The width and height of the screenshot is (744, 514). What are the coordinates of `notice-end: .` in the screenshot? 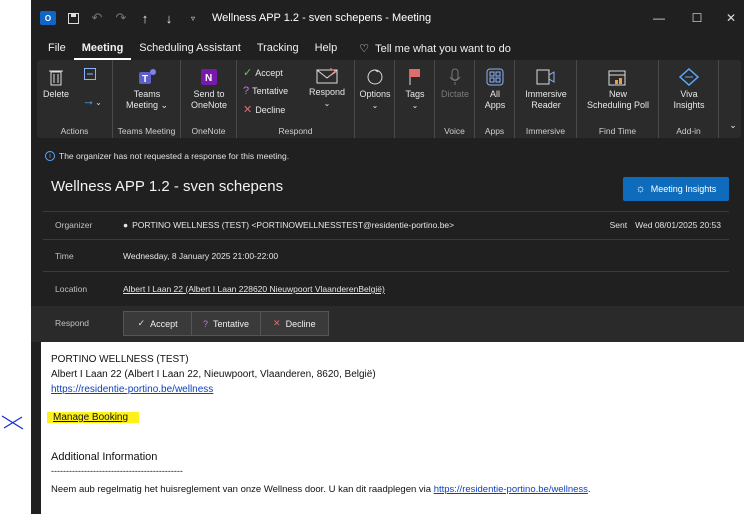 It's located at (589, 489).